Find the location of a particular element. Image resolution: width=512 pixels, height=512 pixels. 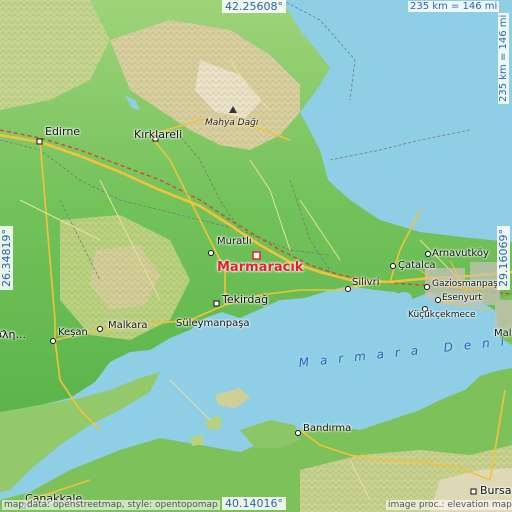

coord-left: 26.34819° is located at coordinates (6, 258).